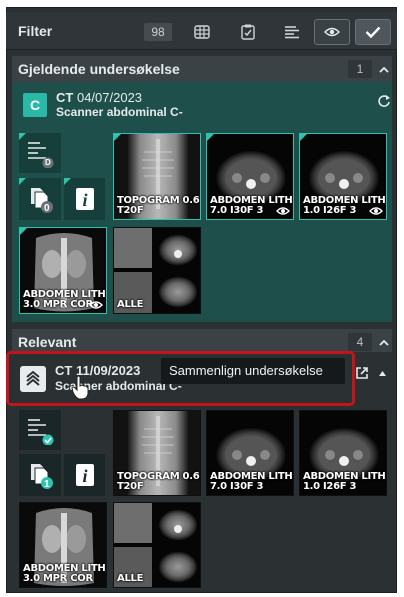 The image size is (404, 597). Describe the element at coordinates (47, 208) in the screenshot. I see `attachment-count: 0` at that location.